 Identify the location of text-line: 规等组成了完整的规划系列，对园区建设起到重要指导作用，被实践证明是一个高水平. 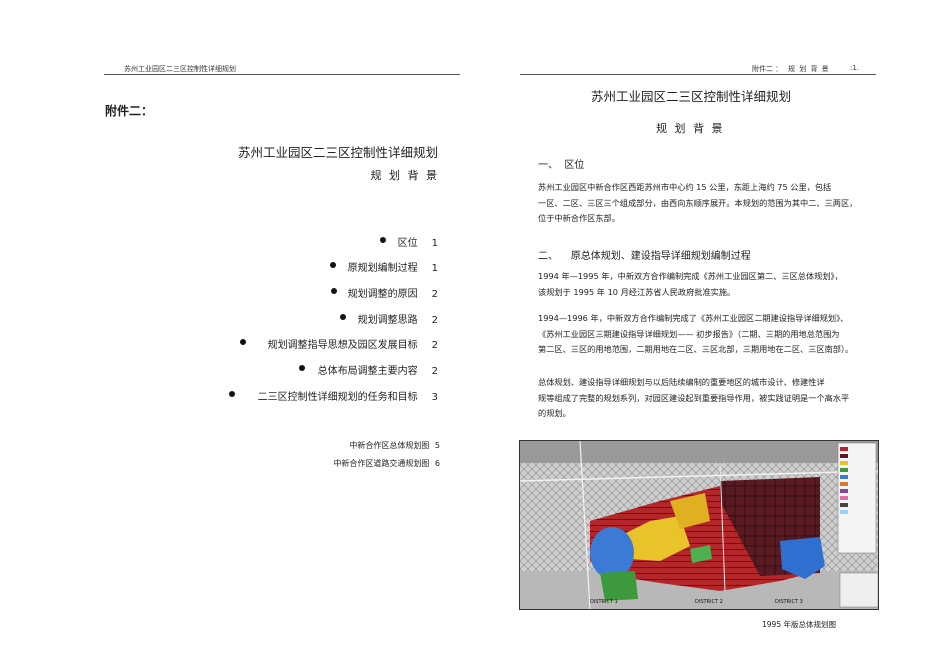
(694, 397).